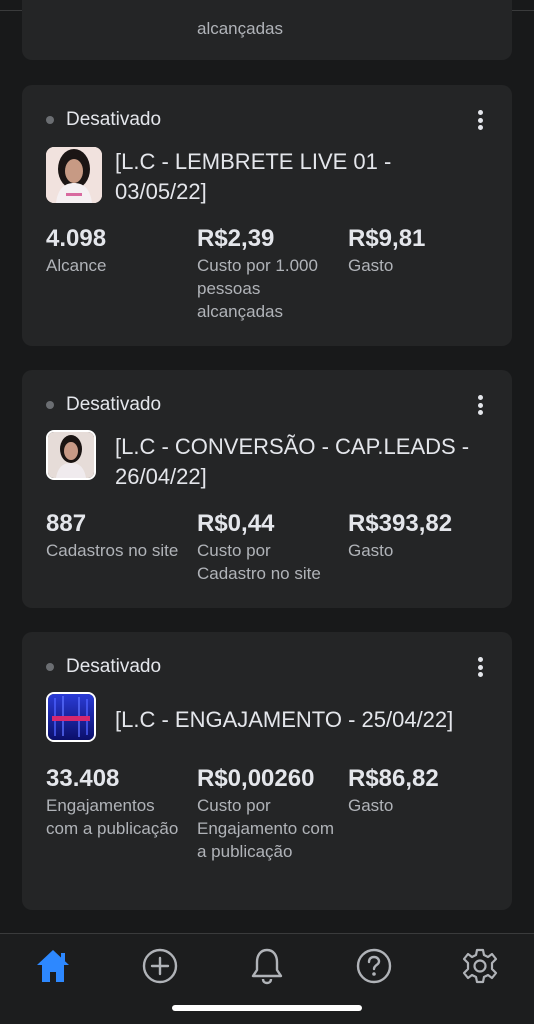  Describe the element at coordinates (292, 461) in the screenshot. I see `campaign-title: [L.C - CONVERSÃO - CAP.LEADS - 26/04/22]` at that location.